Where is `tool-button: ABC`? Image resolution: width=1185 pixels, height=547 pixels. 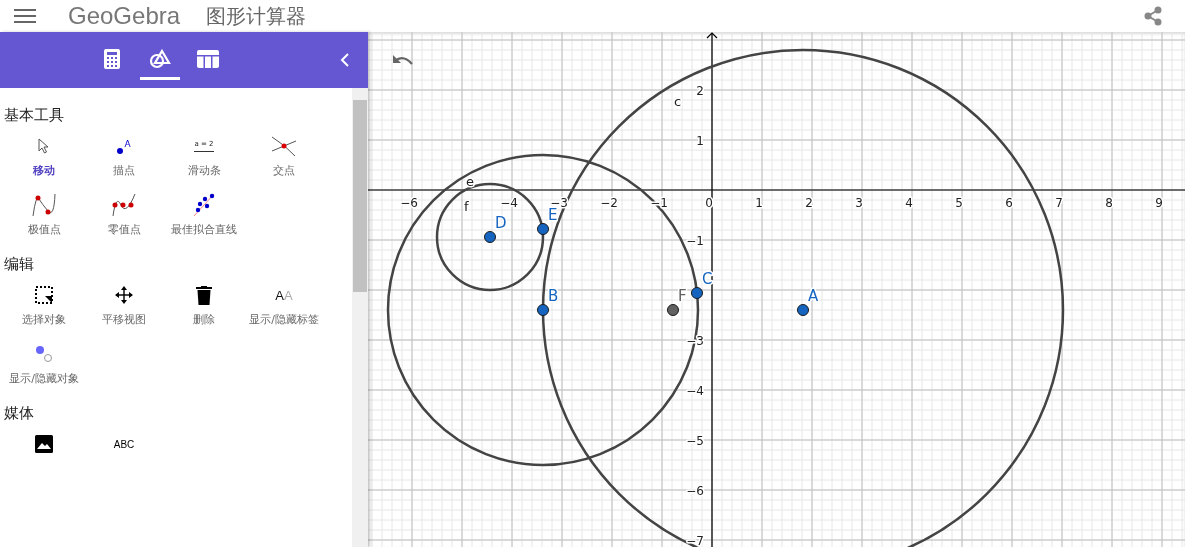
tool-button: ABC is located at coordinates (124, 444).